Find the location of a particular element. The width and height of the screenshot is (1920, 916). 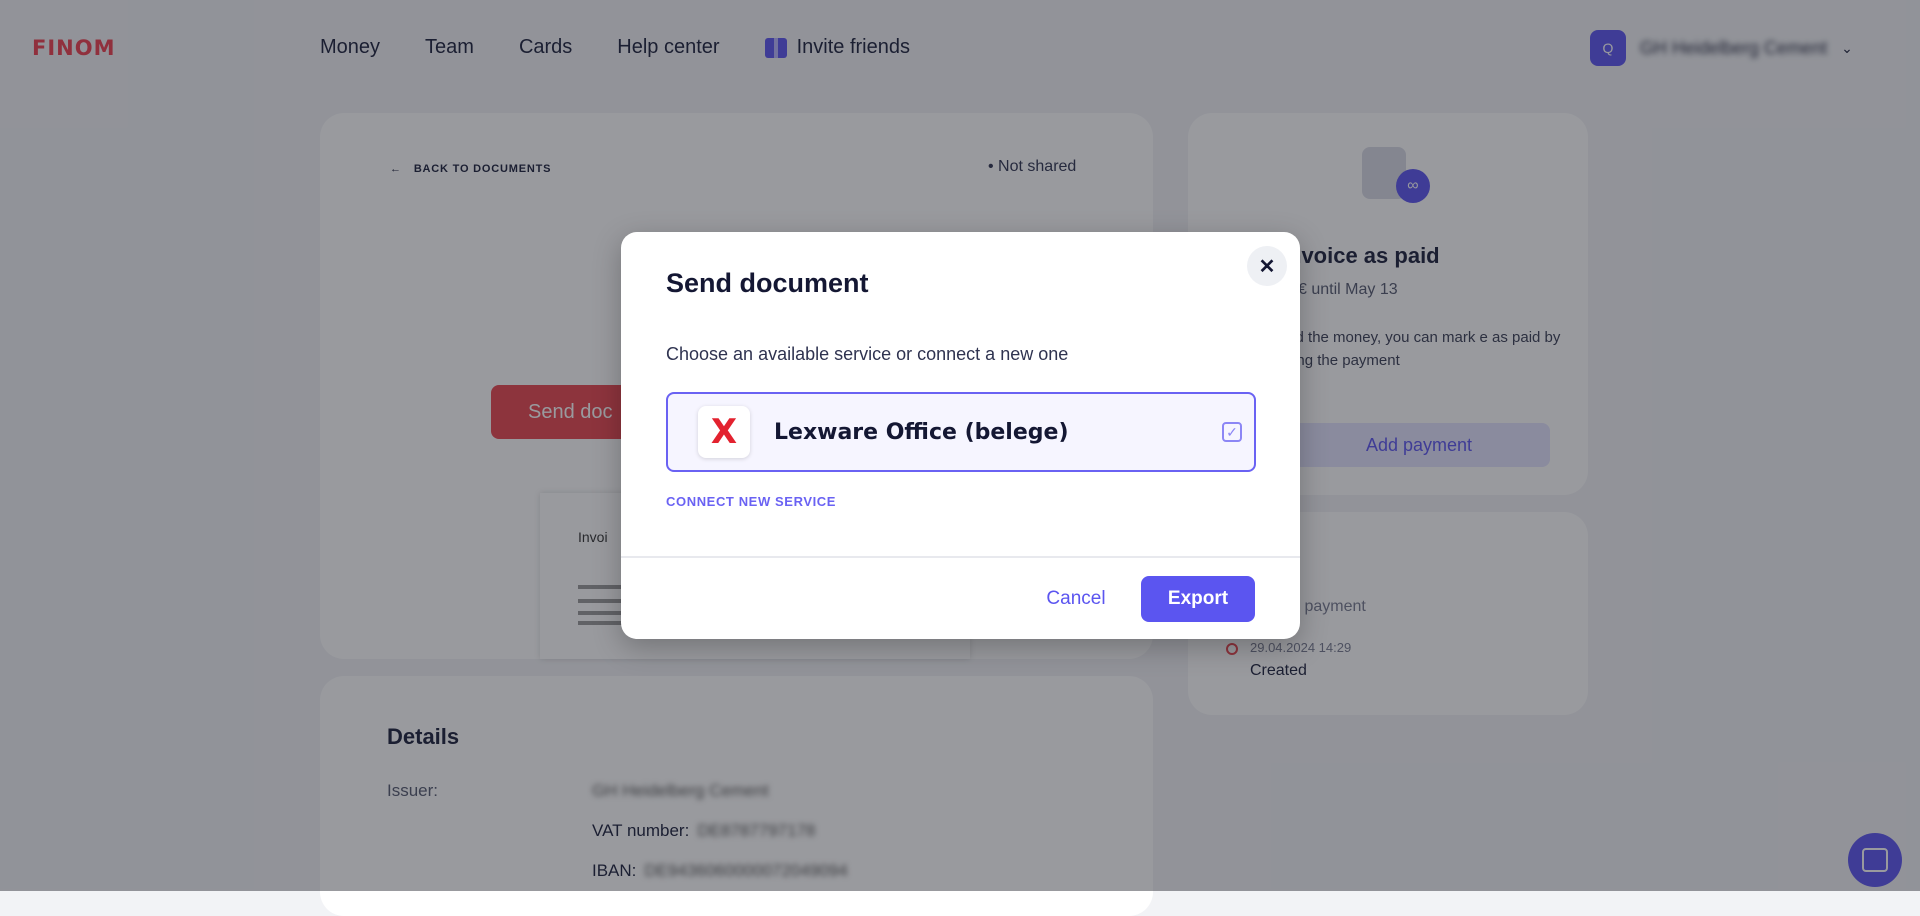

close-icon: ✕ is located at coordinates (1267, 266).